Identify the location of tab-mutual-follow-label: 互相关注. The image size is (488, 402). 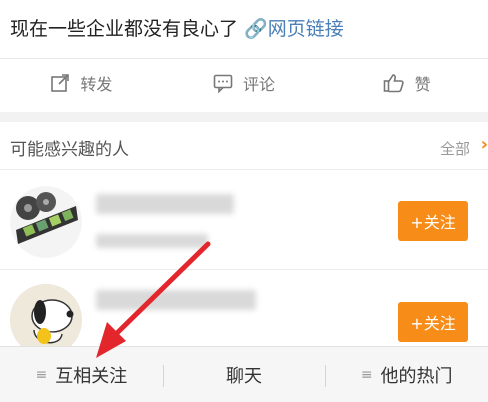
(91, 376).